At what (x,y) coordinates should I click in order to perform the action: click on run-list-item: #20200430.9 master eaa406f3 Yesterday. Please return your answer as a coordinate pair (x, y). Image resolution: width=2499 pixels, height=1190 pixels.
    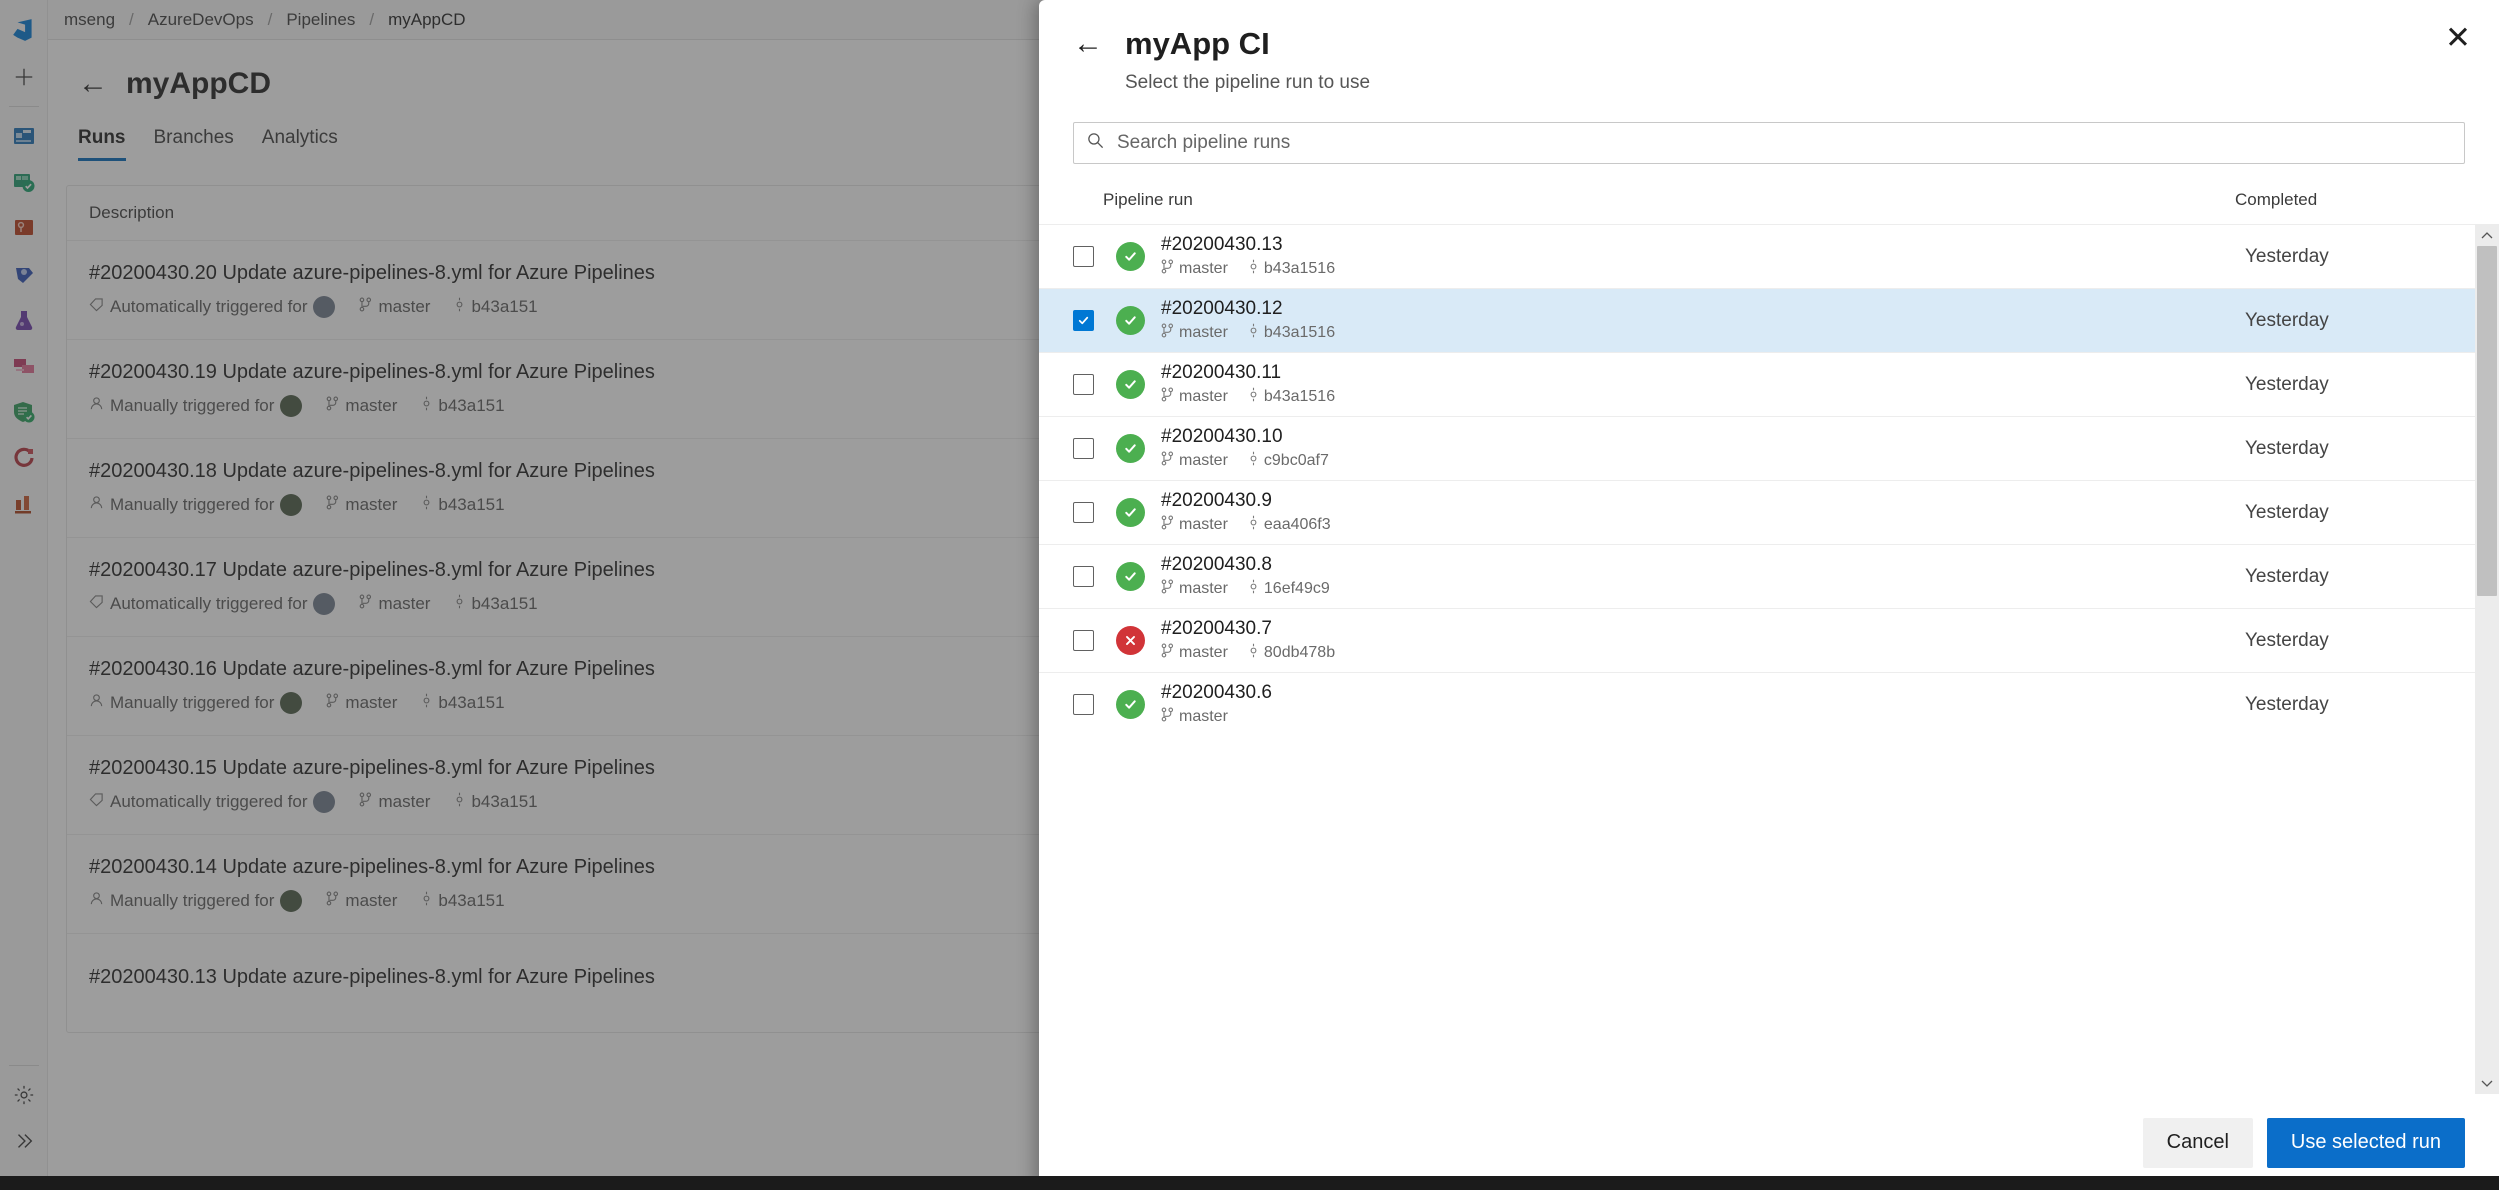
    Looking at the image, I should click on (1757, 512).